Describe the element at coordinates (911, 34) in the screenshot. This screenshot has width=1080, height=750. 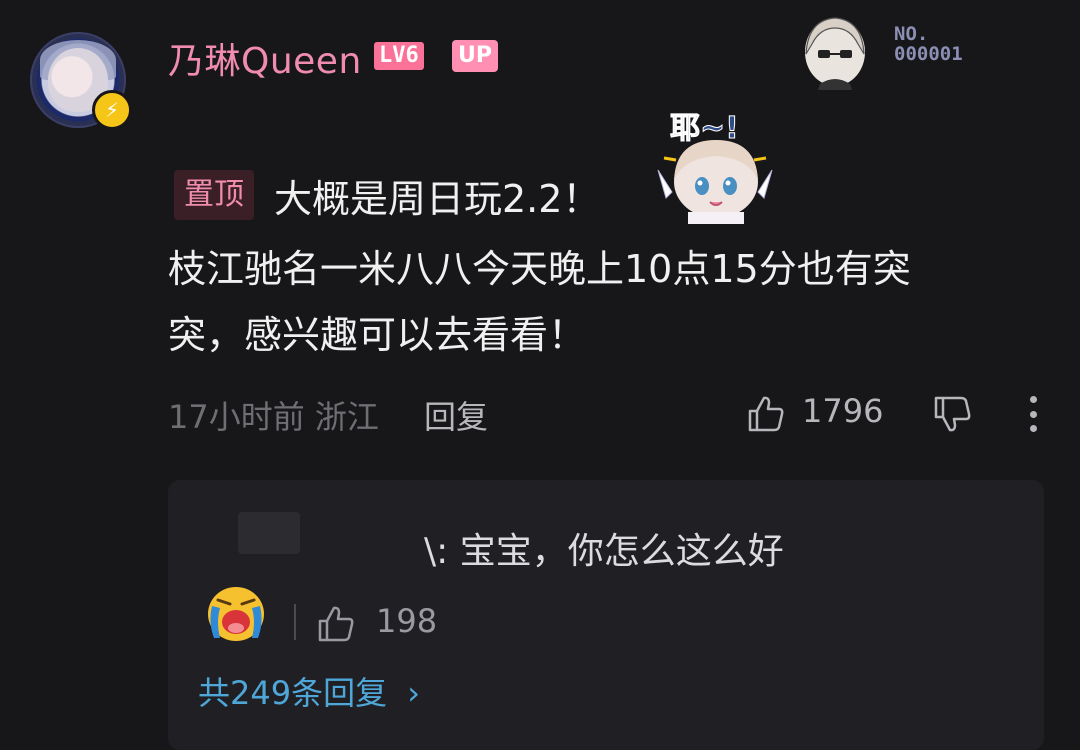
I see `fan-number-label: NO.` at that location.